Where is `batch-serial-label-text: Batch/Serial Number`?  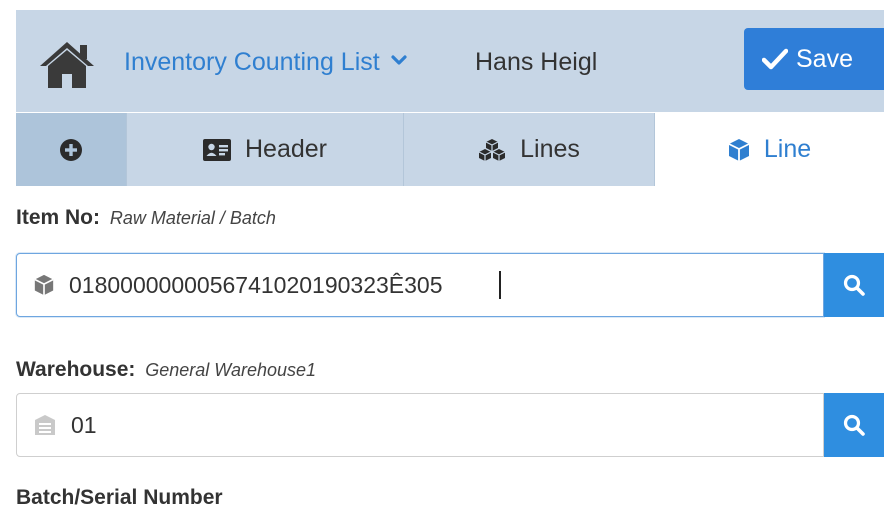 batch-serial-label-text: Batch/Serial Number is located at coordinates (119, 497).